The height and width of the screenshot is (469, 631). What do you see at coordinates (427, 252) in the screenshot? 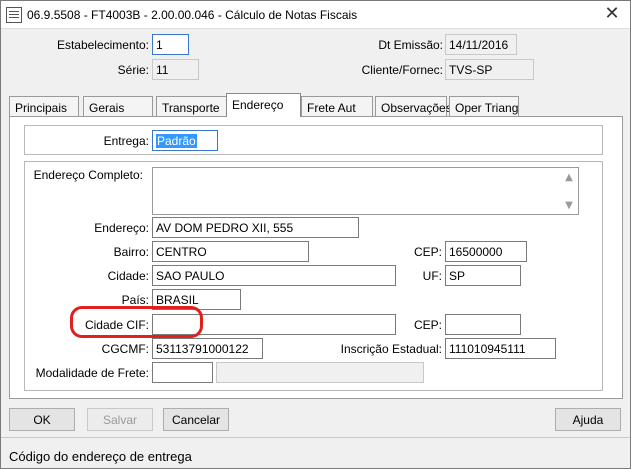
I see `cep-label: CEP:` at bounding box center [427, 252].